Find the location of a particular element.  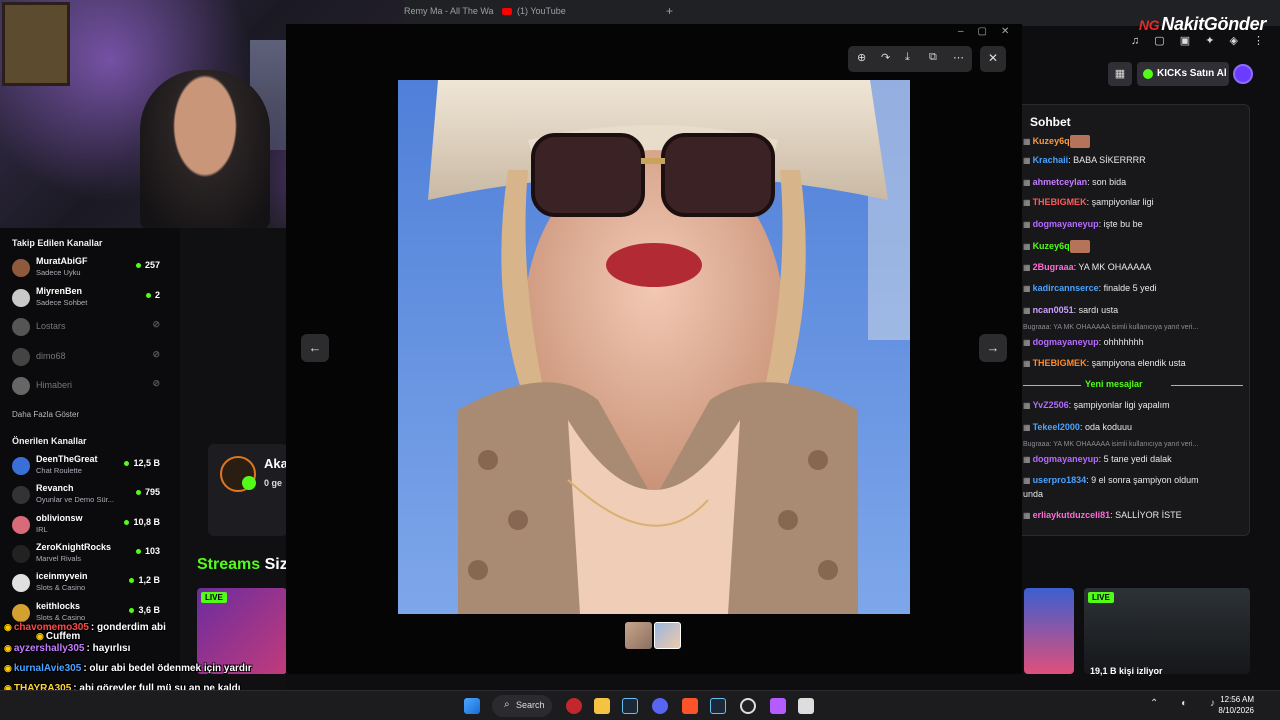

chat-username: erliaykutduzceli81 is located at coordinates (1072, 515).